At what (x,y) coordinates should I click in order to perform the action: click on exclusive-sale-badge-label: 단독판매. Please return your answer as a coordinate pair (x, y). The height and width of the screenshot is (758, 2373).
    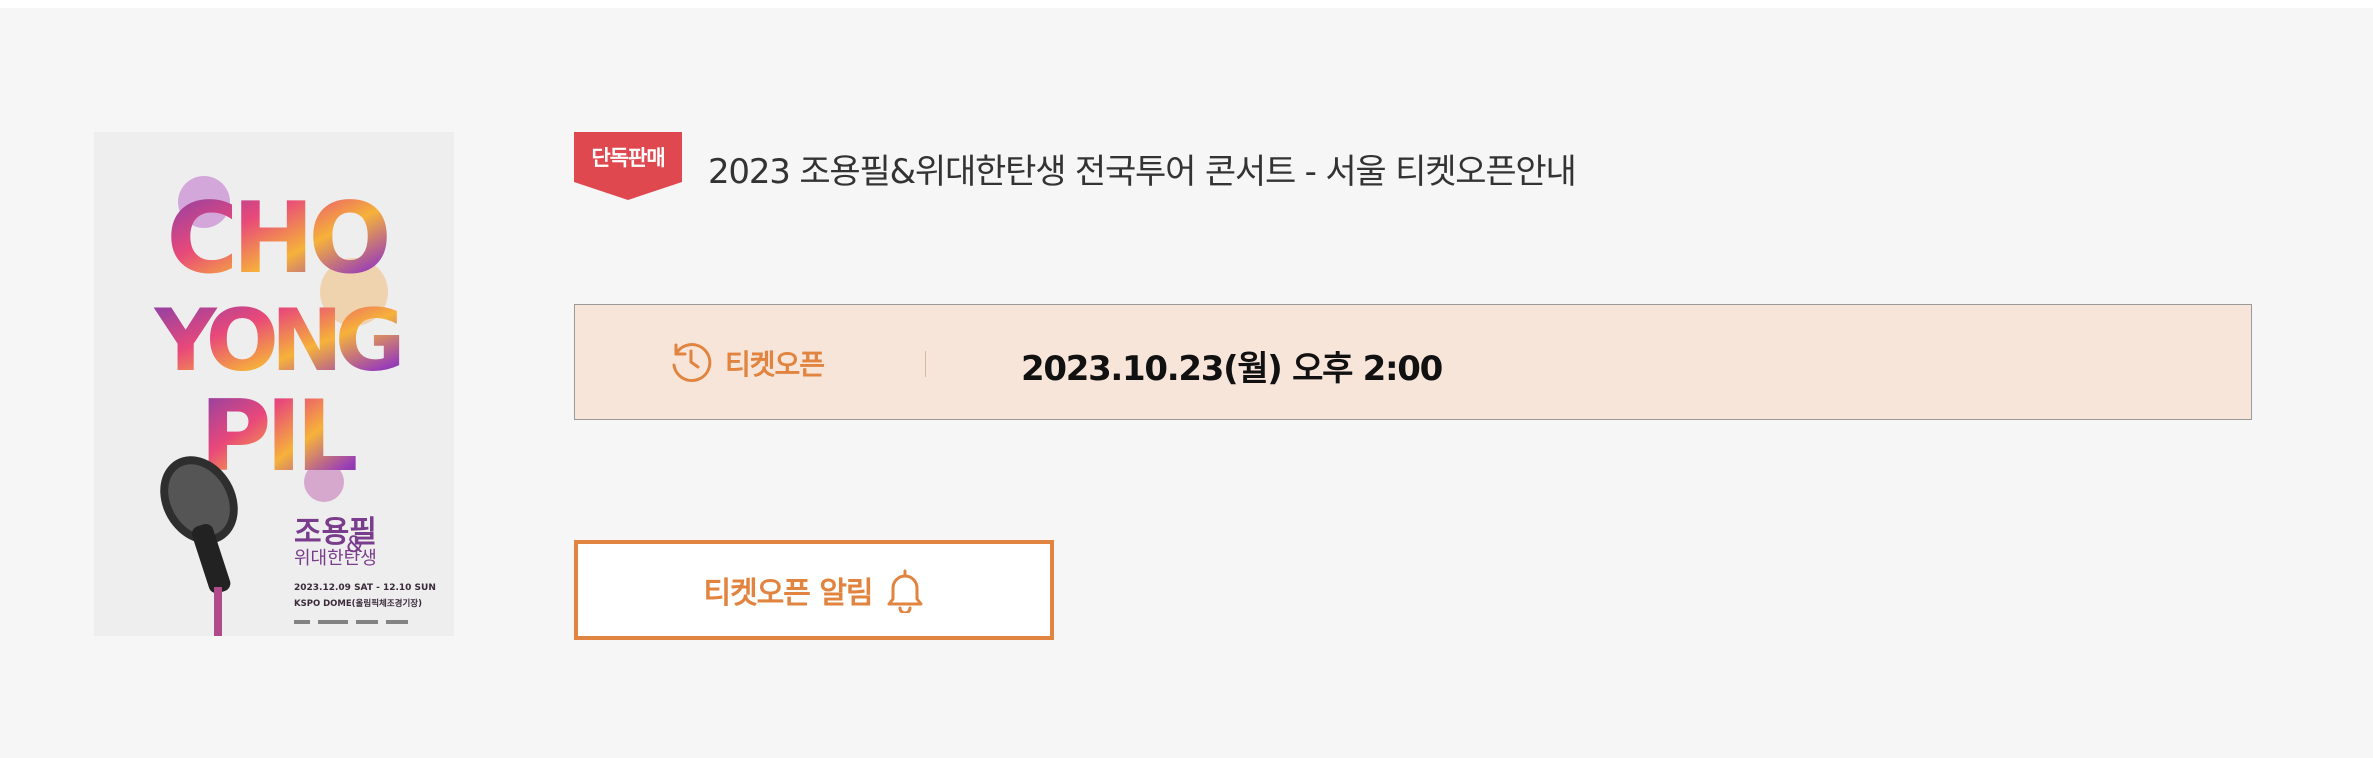
    Looking at the image, I should click on (628, 158).